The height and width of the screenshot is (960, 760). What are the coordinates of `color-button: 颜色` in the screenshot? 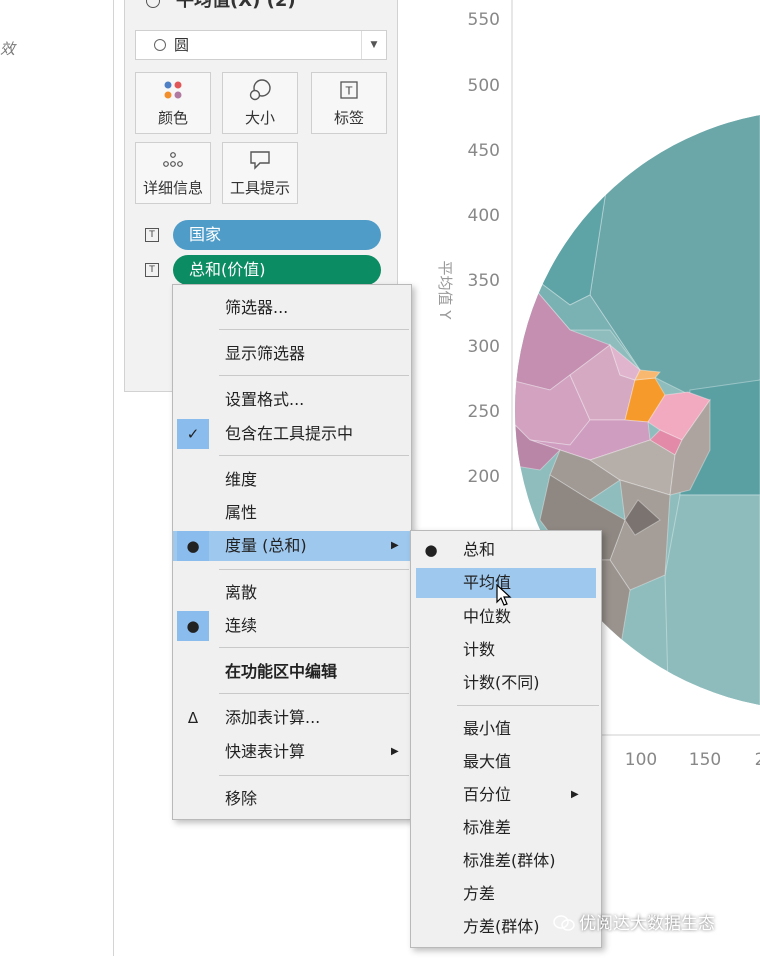 It's located at (173, 103).